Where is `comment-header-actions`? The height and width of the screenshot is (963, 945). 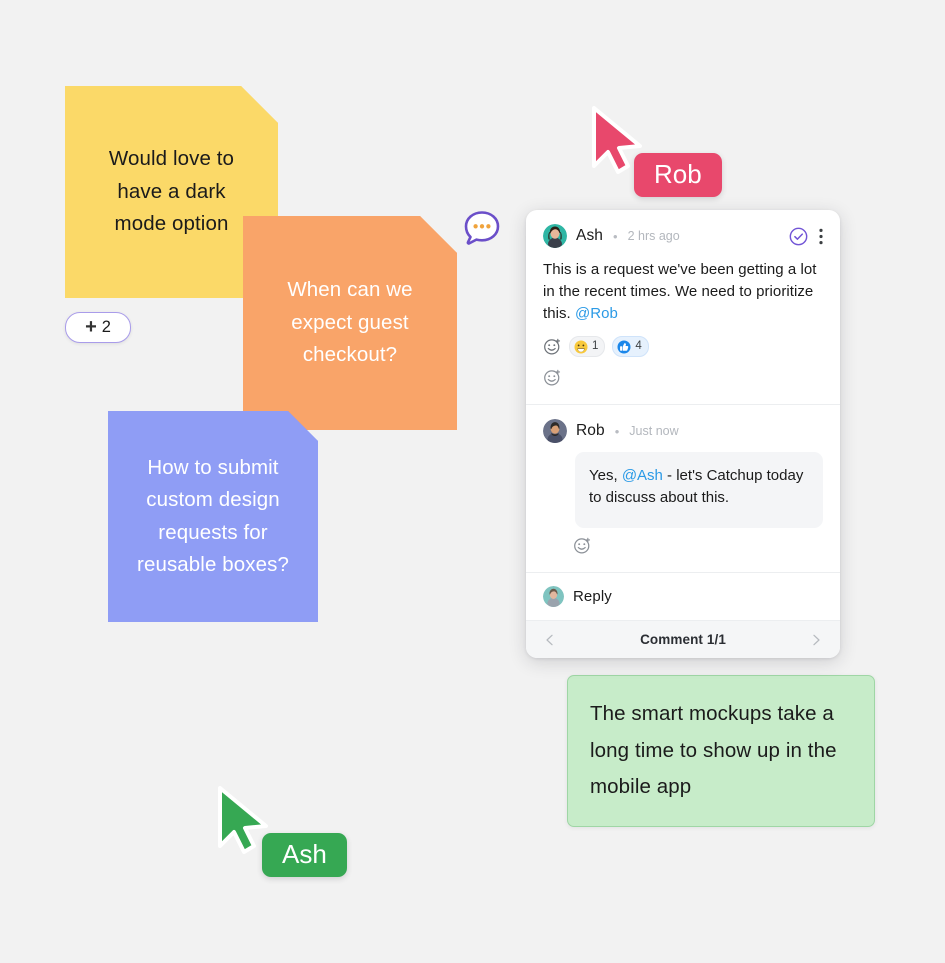
comment-header-actions is located at coordinates (806, 236).